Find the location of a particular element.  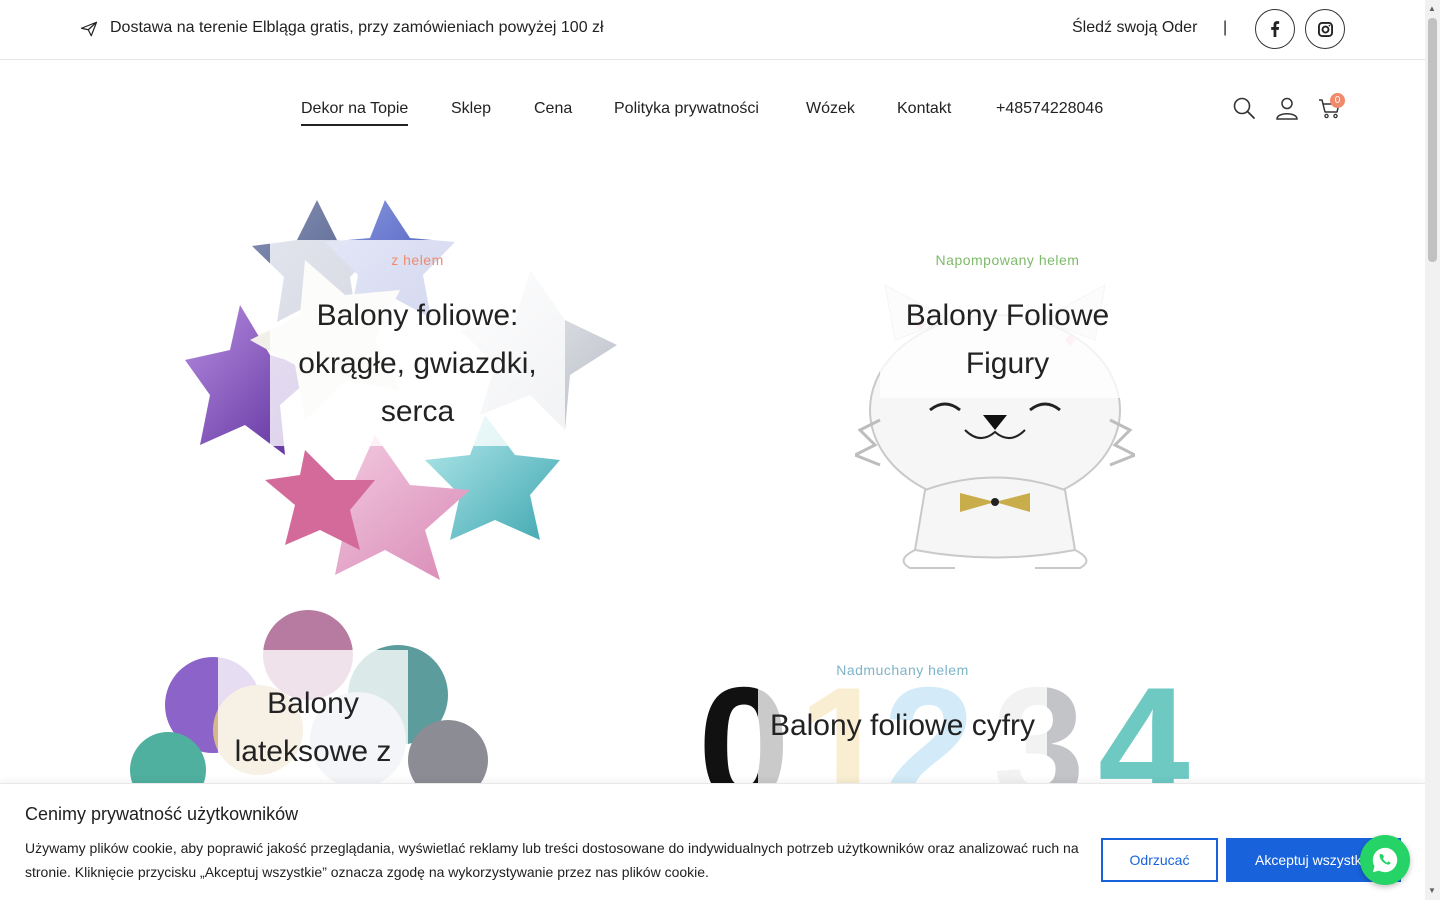

card-subtitle: Napompowany helem is located at coordinates (1007, 260).